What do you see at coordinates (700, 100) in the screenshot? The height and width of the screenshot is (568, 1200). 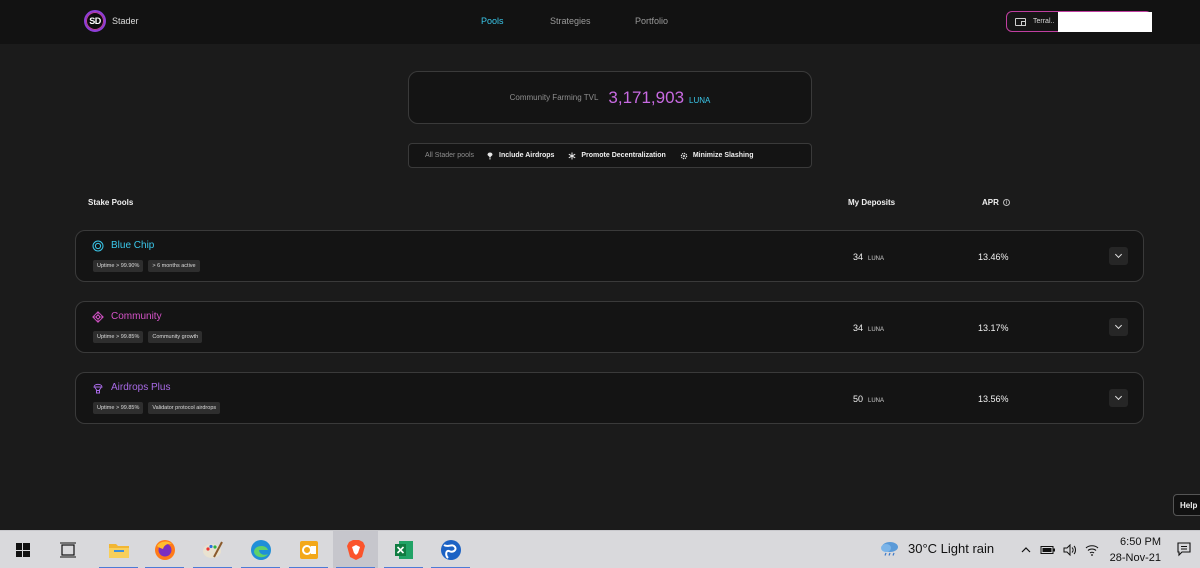 I see `tvl-unit: LUNA` at bounding box center [700, 100].